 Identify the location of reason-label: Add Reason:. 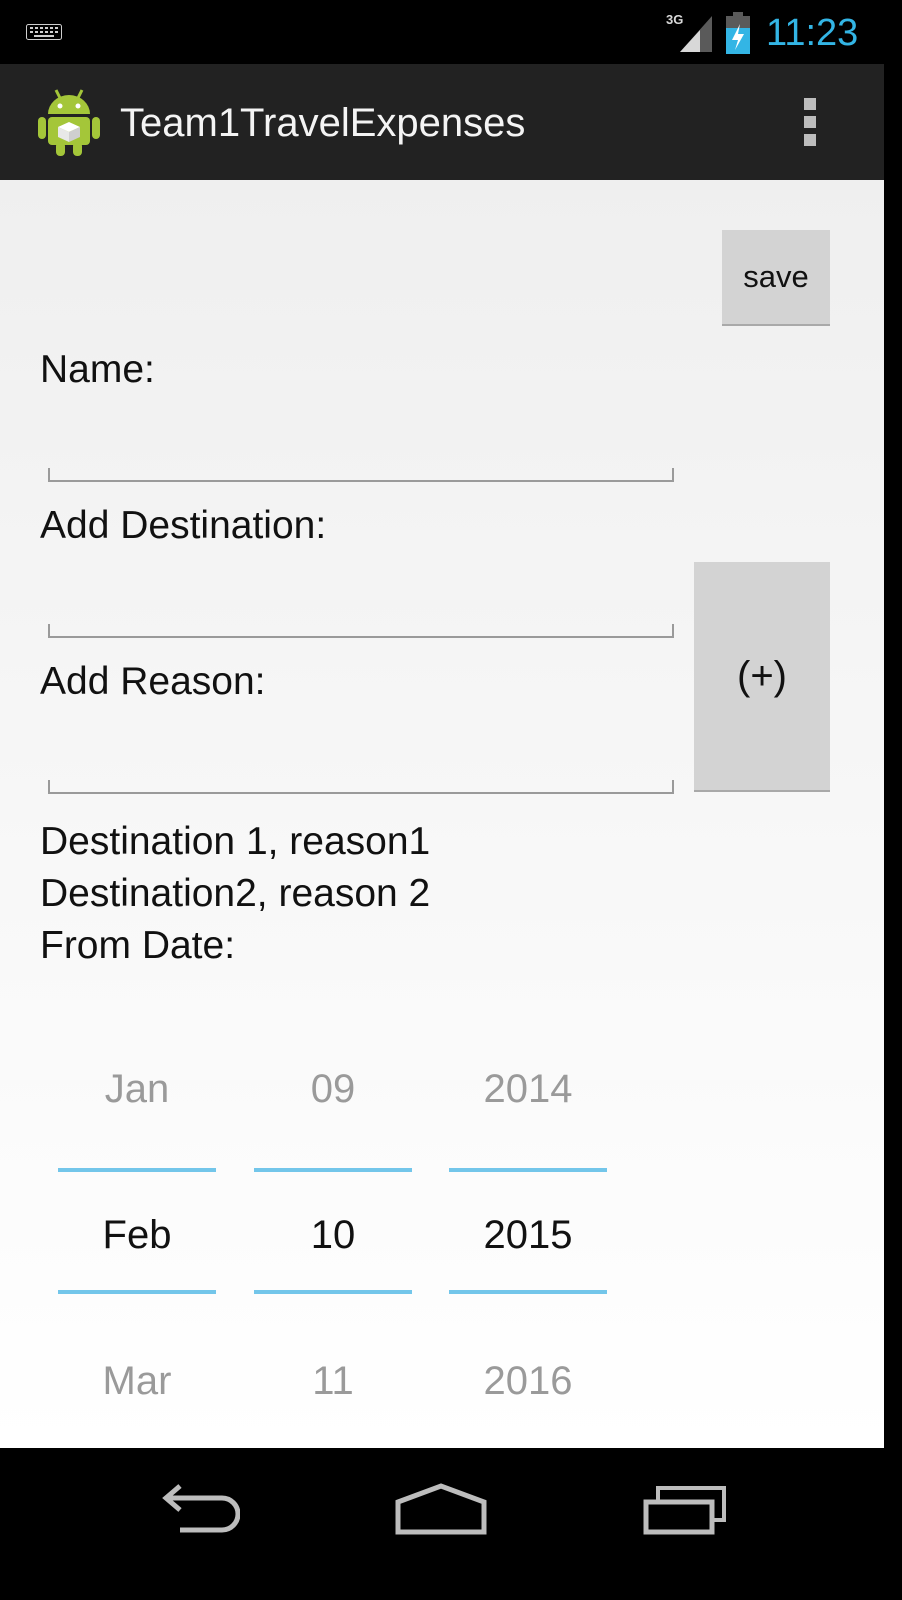
(153, 681).